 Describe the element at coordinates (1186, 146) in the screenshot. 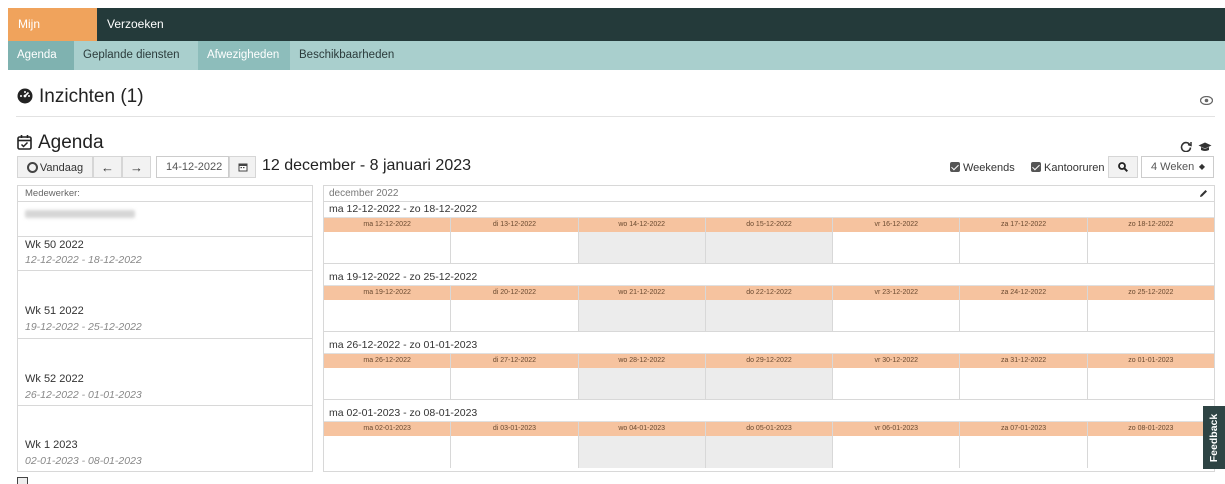

I see `refresh-icon` at that location.